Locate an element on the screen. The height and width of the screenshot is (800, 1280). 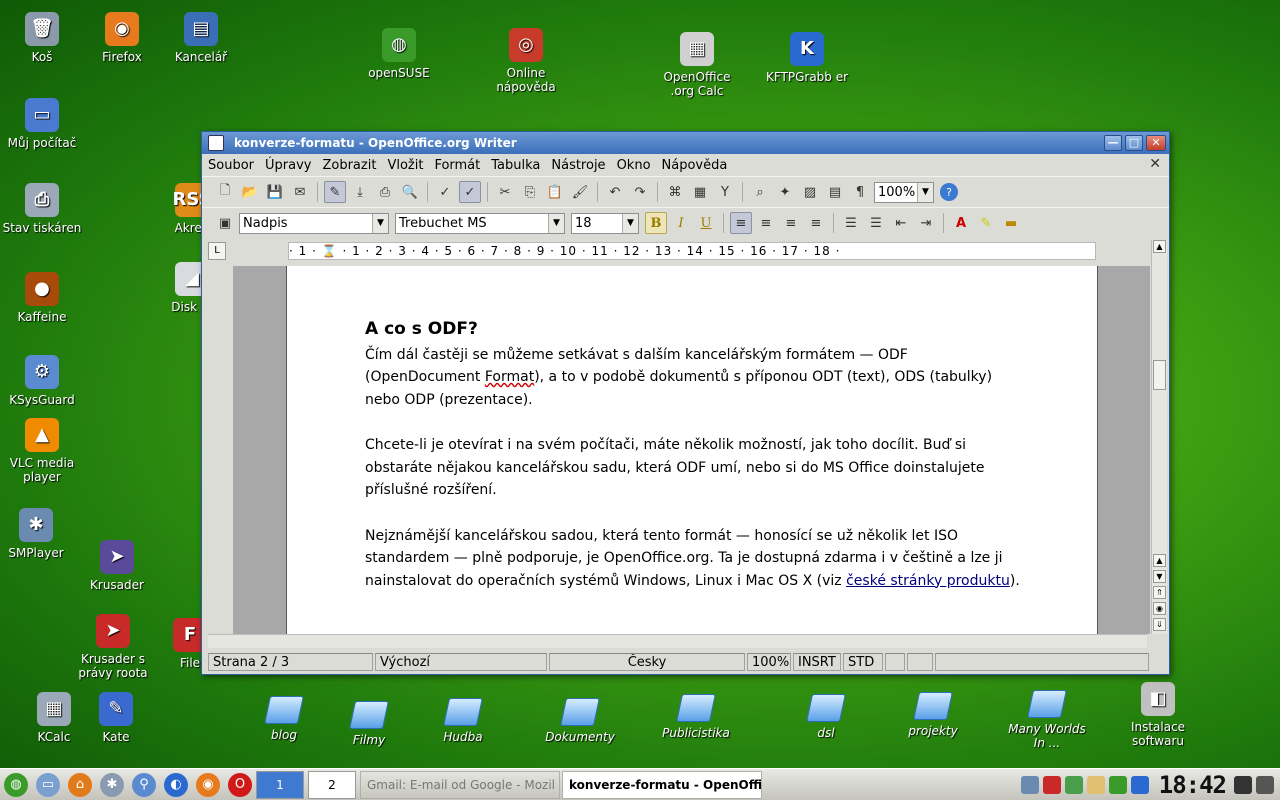
desktop-icon-kos: 🗑 Koš is located at coordinates (42, 38).